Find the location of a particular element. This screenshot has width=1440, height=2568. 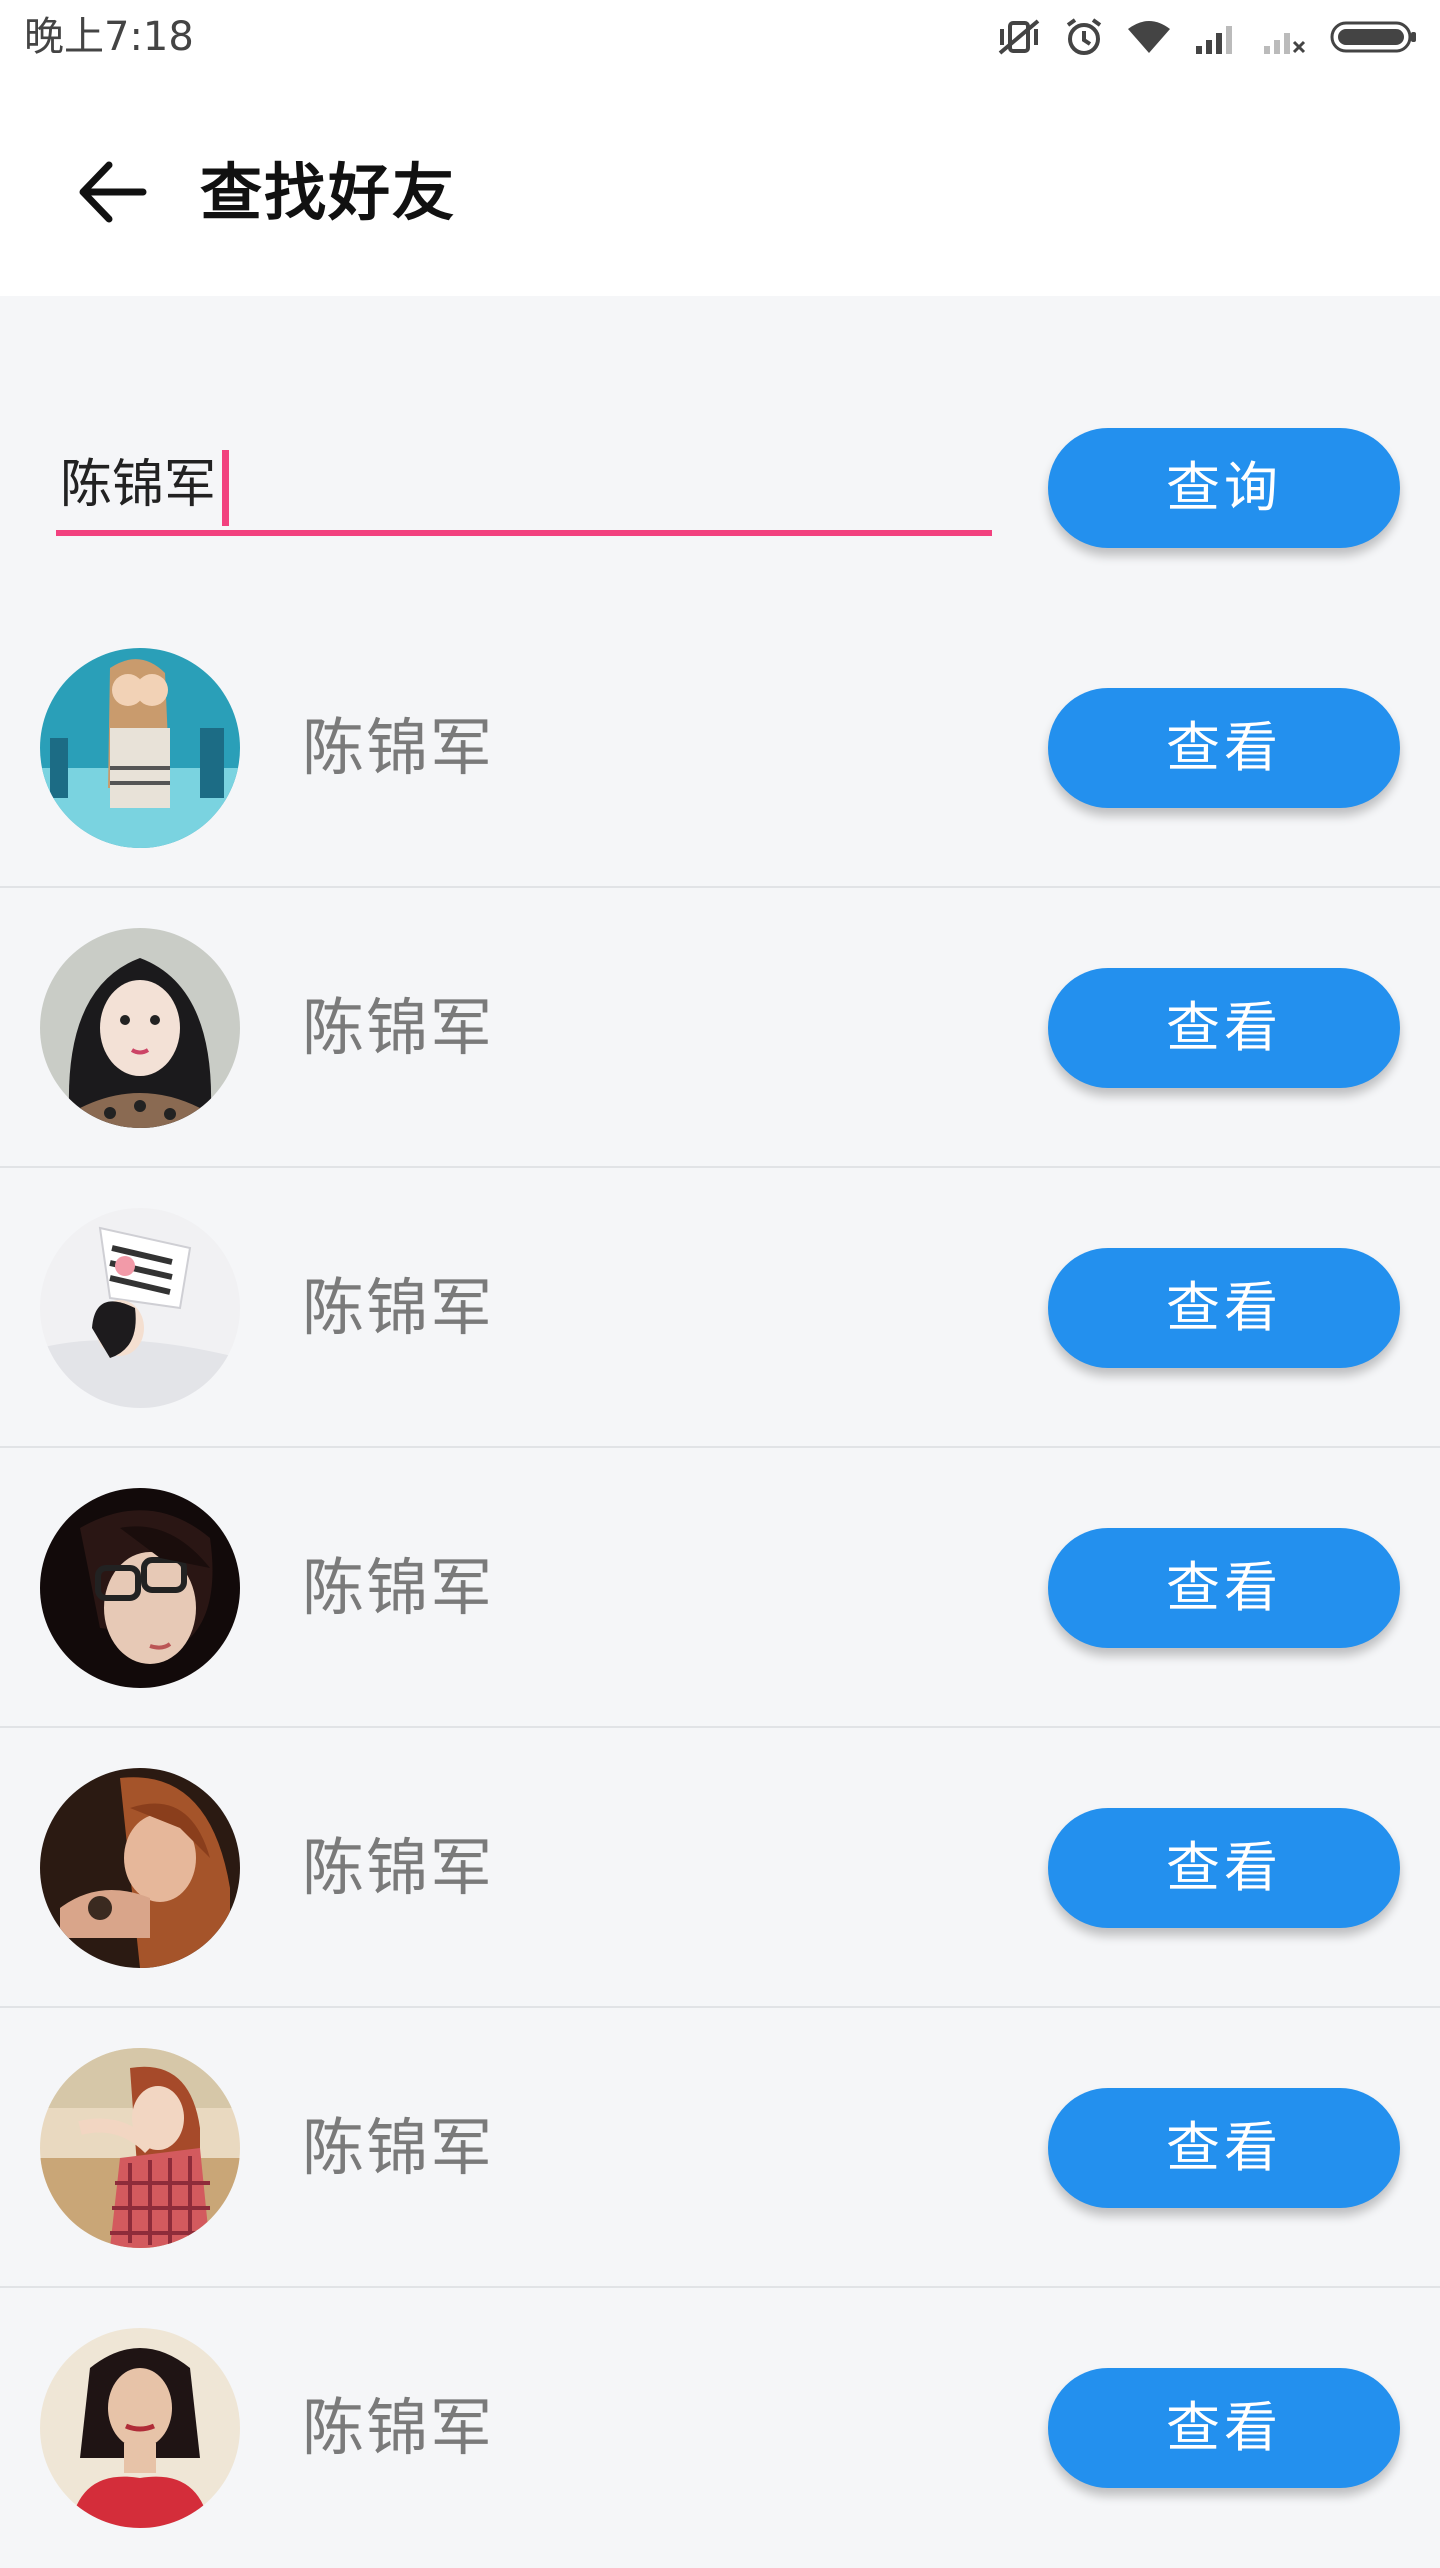

search-input is located at coordinates (524, 485).